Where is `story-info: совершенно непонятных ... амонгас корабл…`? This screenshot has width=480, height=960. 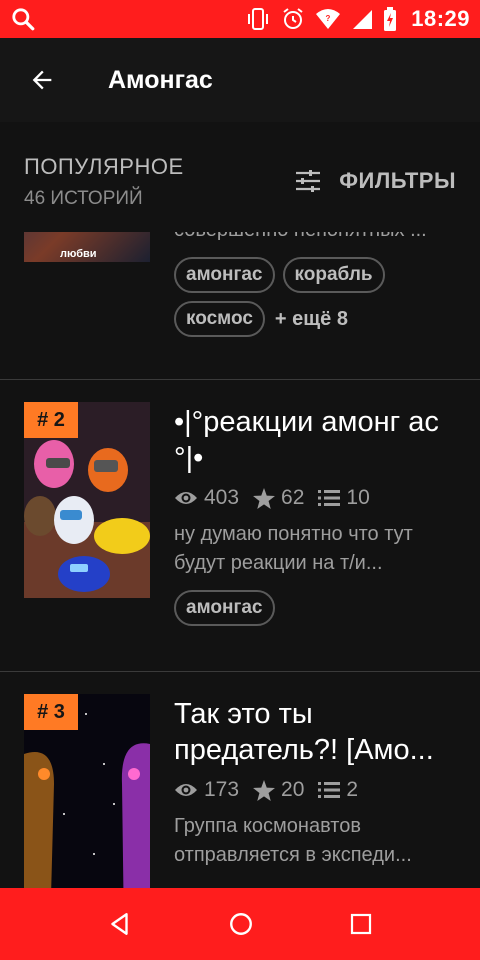 story-info: совершенно непонятных ... амонгас корабл… is located at coordinates (317, 284).